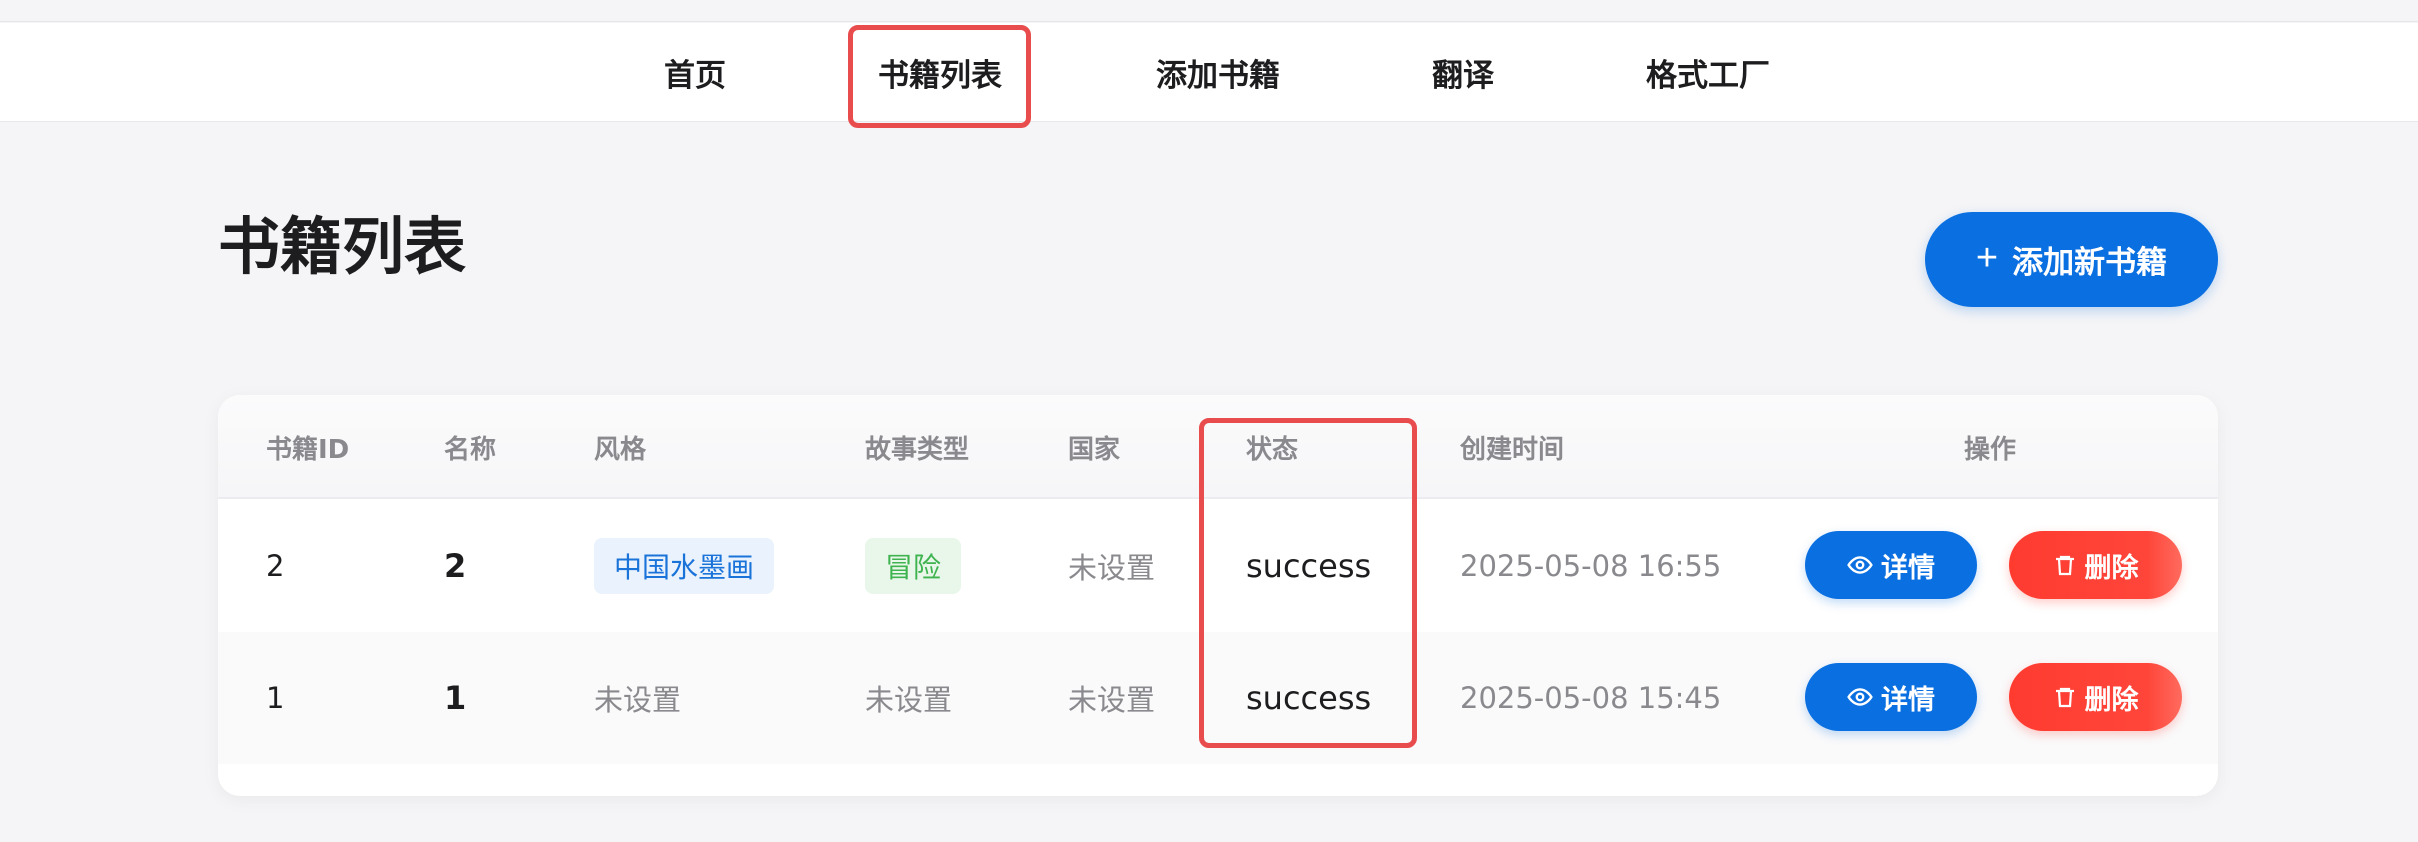 The width and height of the screenshot is (2418, 842). Describe the element at coordinates (470, 449) in the screenshot. I see `header-name: 名称` at that location.